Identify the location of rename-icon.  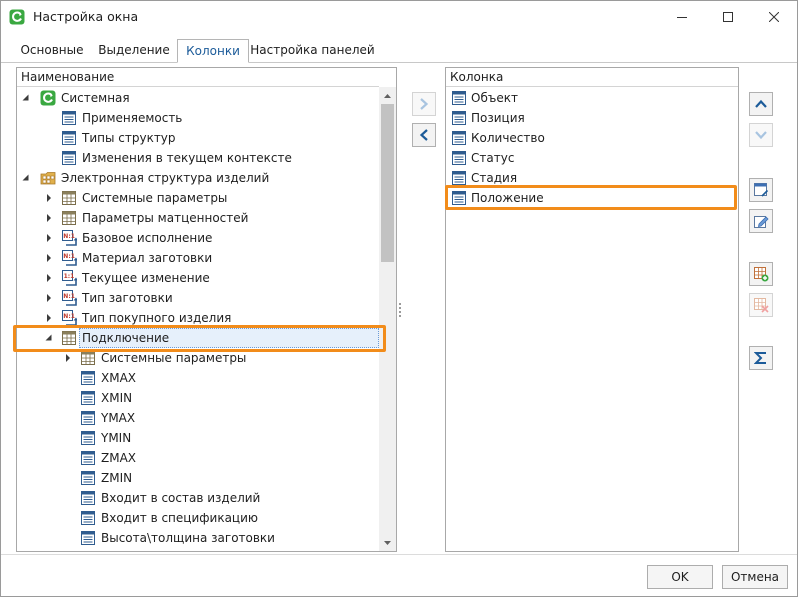
(761, 222).